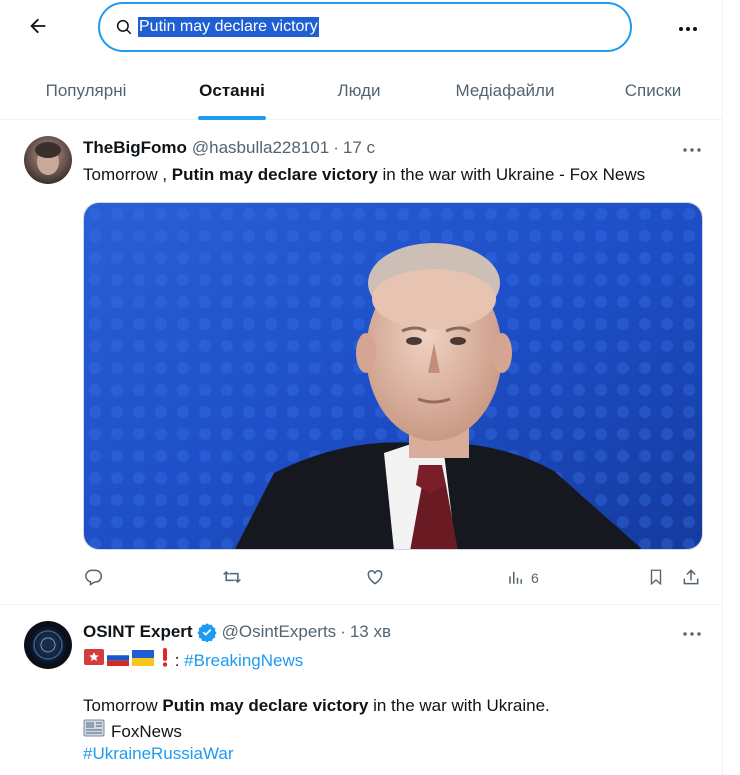 The height and width of the screenshot is (775, 740). I want to click on tab-people: Люди, so click(359, 91).